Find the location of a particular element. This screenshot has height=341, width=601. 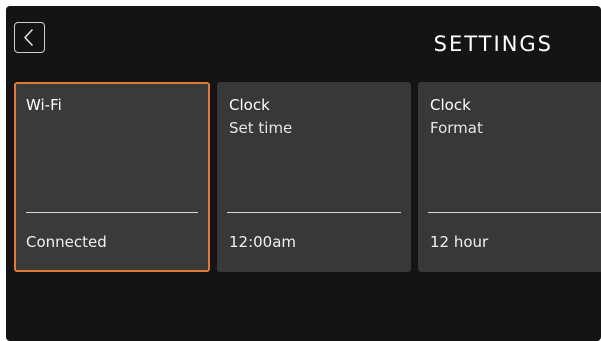

chevron-left-icon is located at coordinates (28, 37).